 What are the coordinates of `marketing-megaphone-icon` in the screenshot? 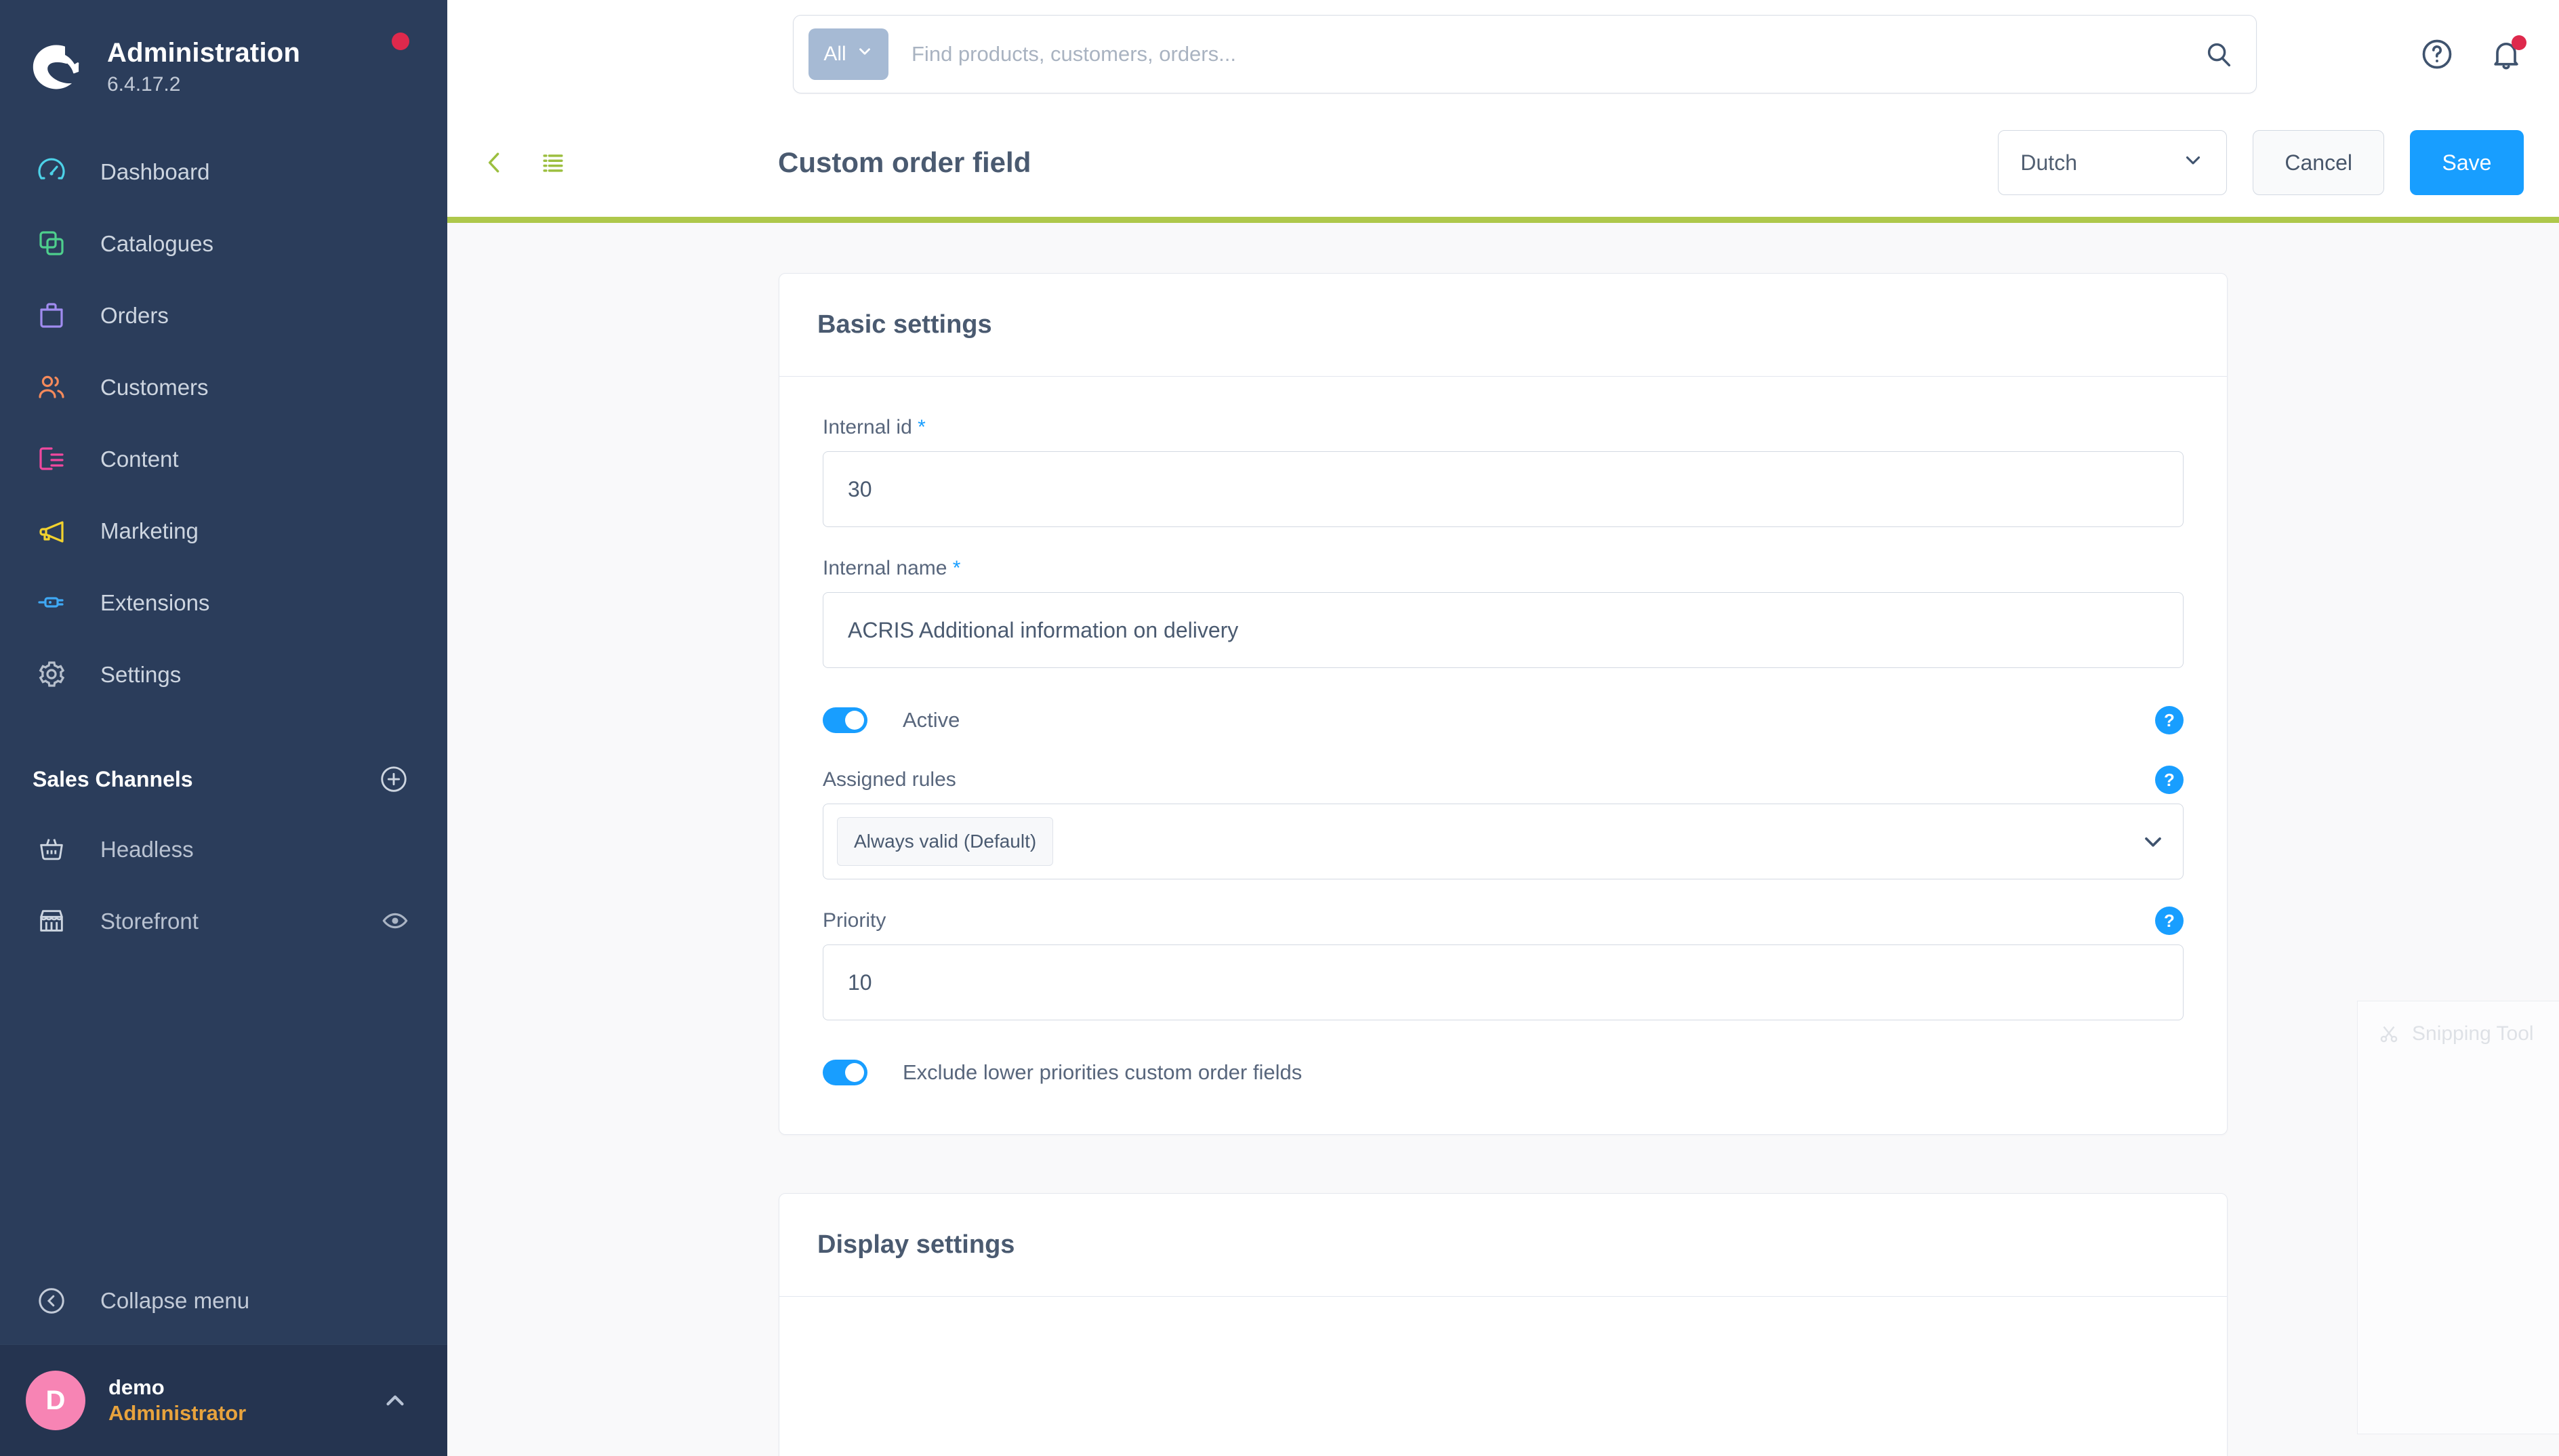 It's located at (51, 530).